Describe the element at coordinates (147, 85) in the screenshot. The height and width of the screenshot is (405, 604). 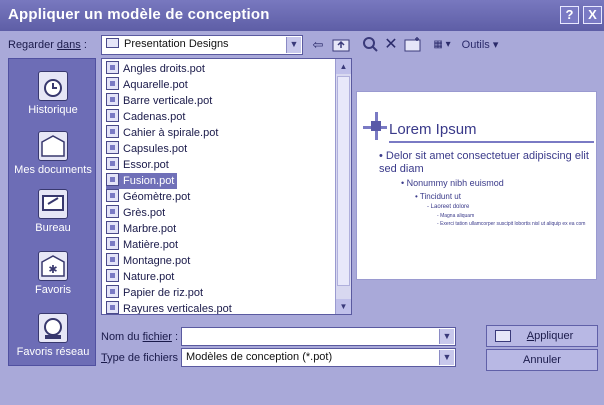
I see `file-item: Aquarelle.pot` at that location.